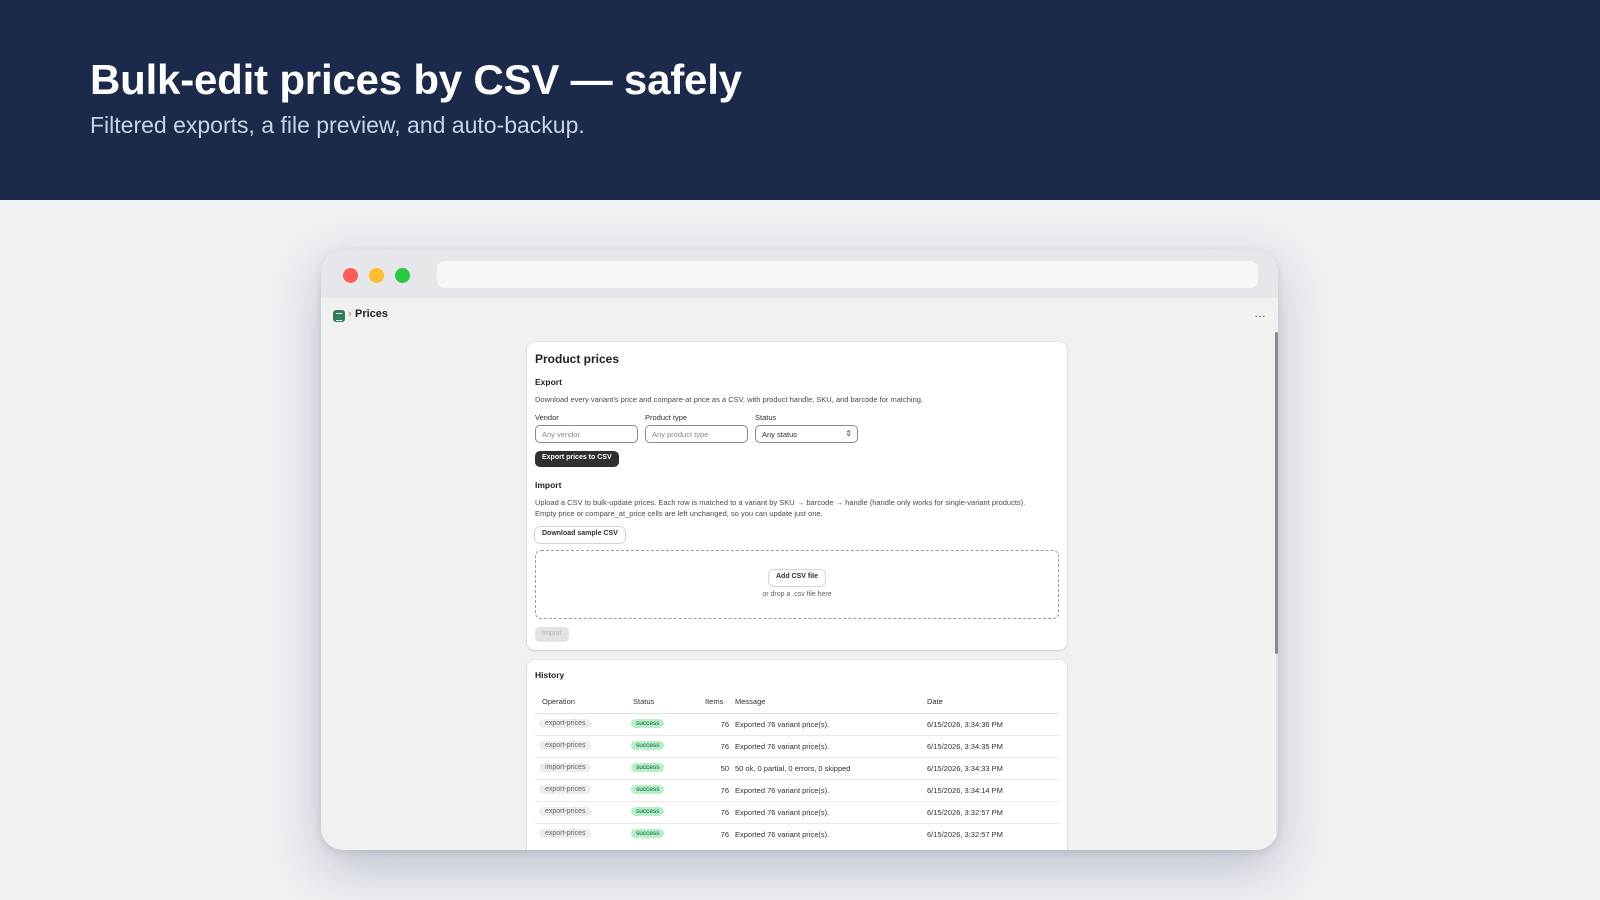 Image resolution: width=1600 pixels, height=900 pixels. What do you see at coordinates (565, 767) in the screenshot?
I see `operation-badge: import-prices` at bounding box center [565, 767].